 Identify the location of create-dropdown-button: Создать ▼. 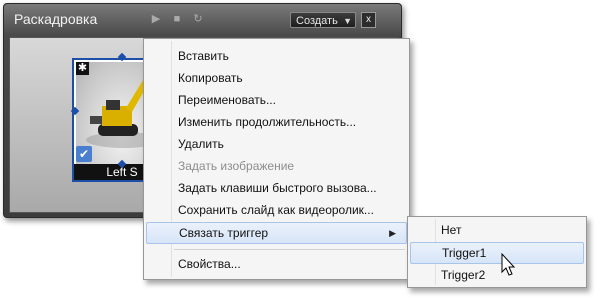
(323, 20).